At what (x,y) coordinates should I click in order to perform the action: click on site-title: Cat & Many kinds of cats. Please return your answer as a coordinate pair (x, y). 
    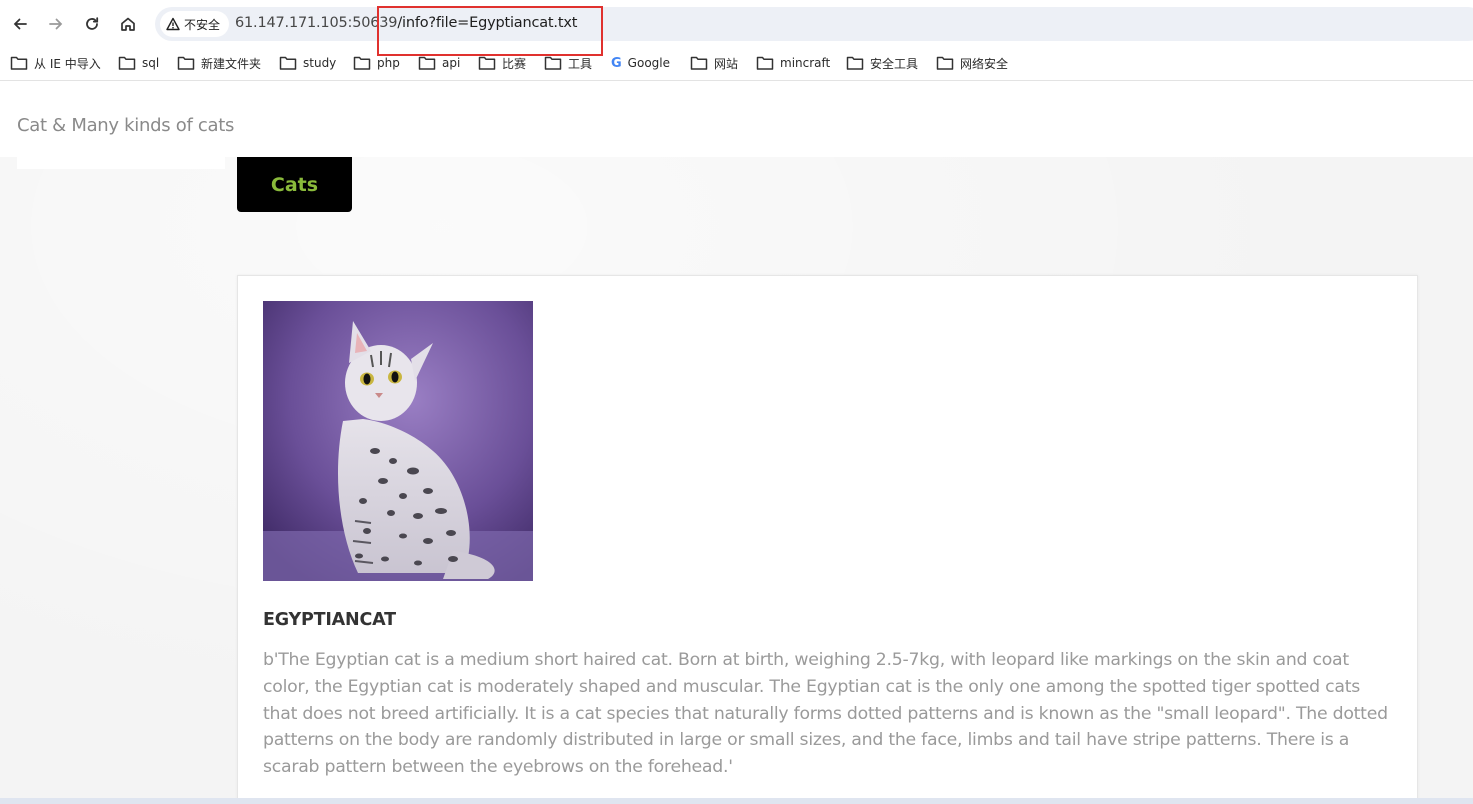
    Looking at the image, I should click on (125, 125).